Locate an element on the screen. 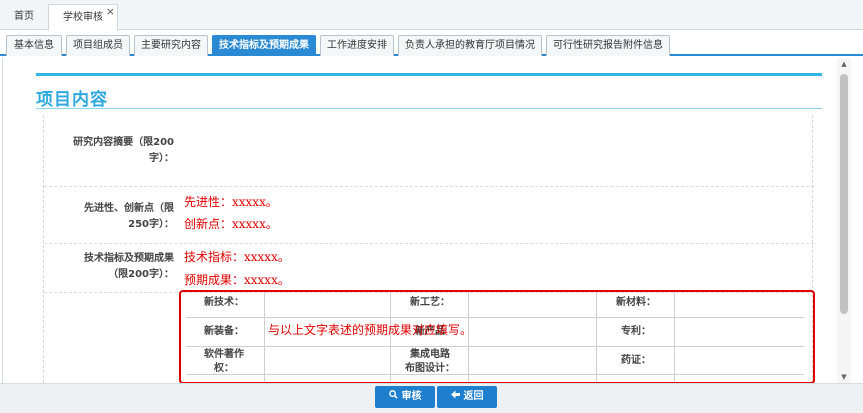  tab-home: 首页 is located at coordinates (24, 17).